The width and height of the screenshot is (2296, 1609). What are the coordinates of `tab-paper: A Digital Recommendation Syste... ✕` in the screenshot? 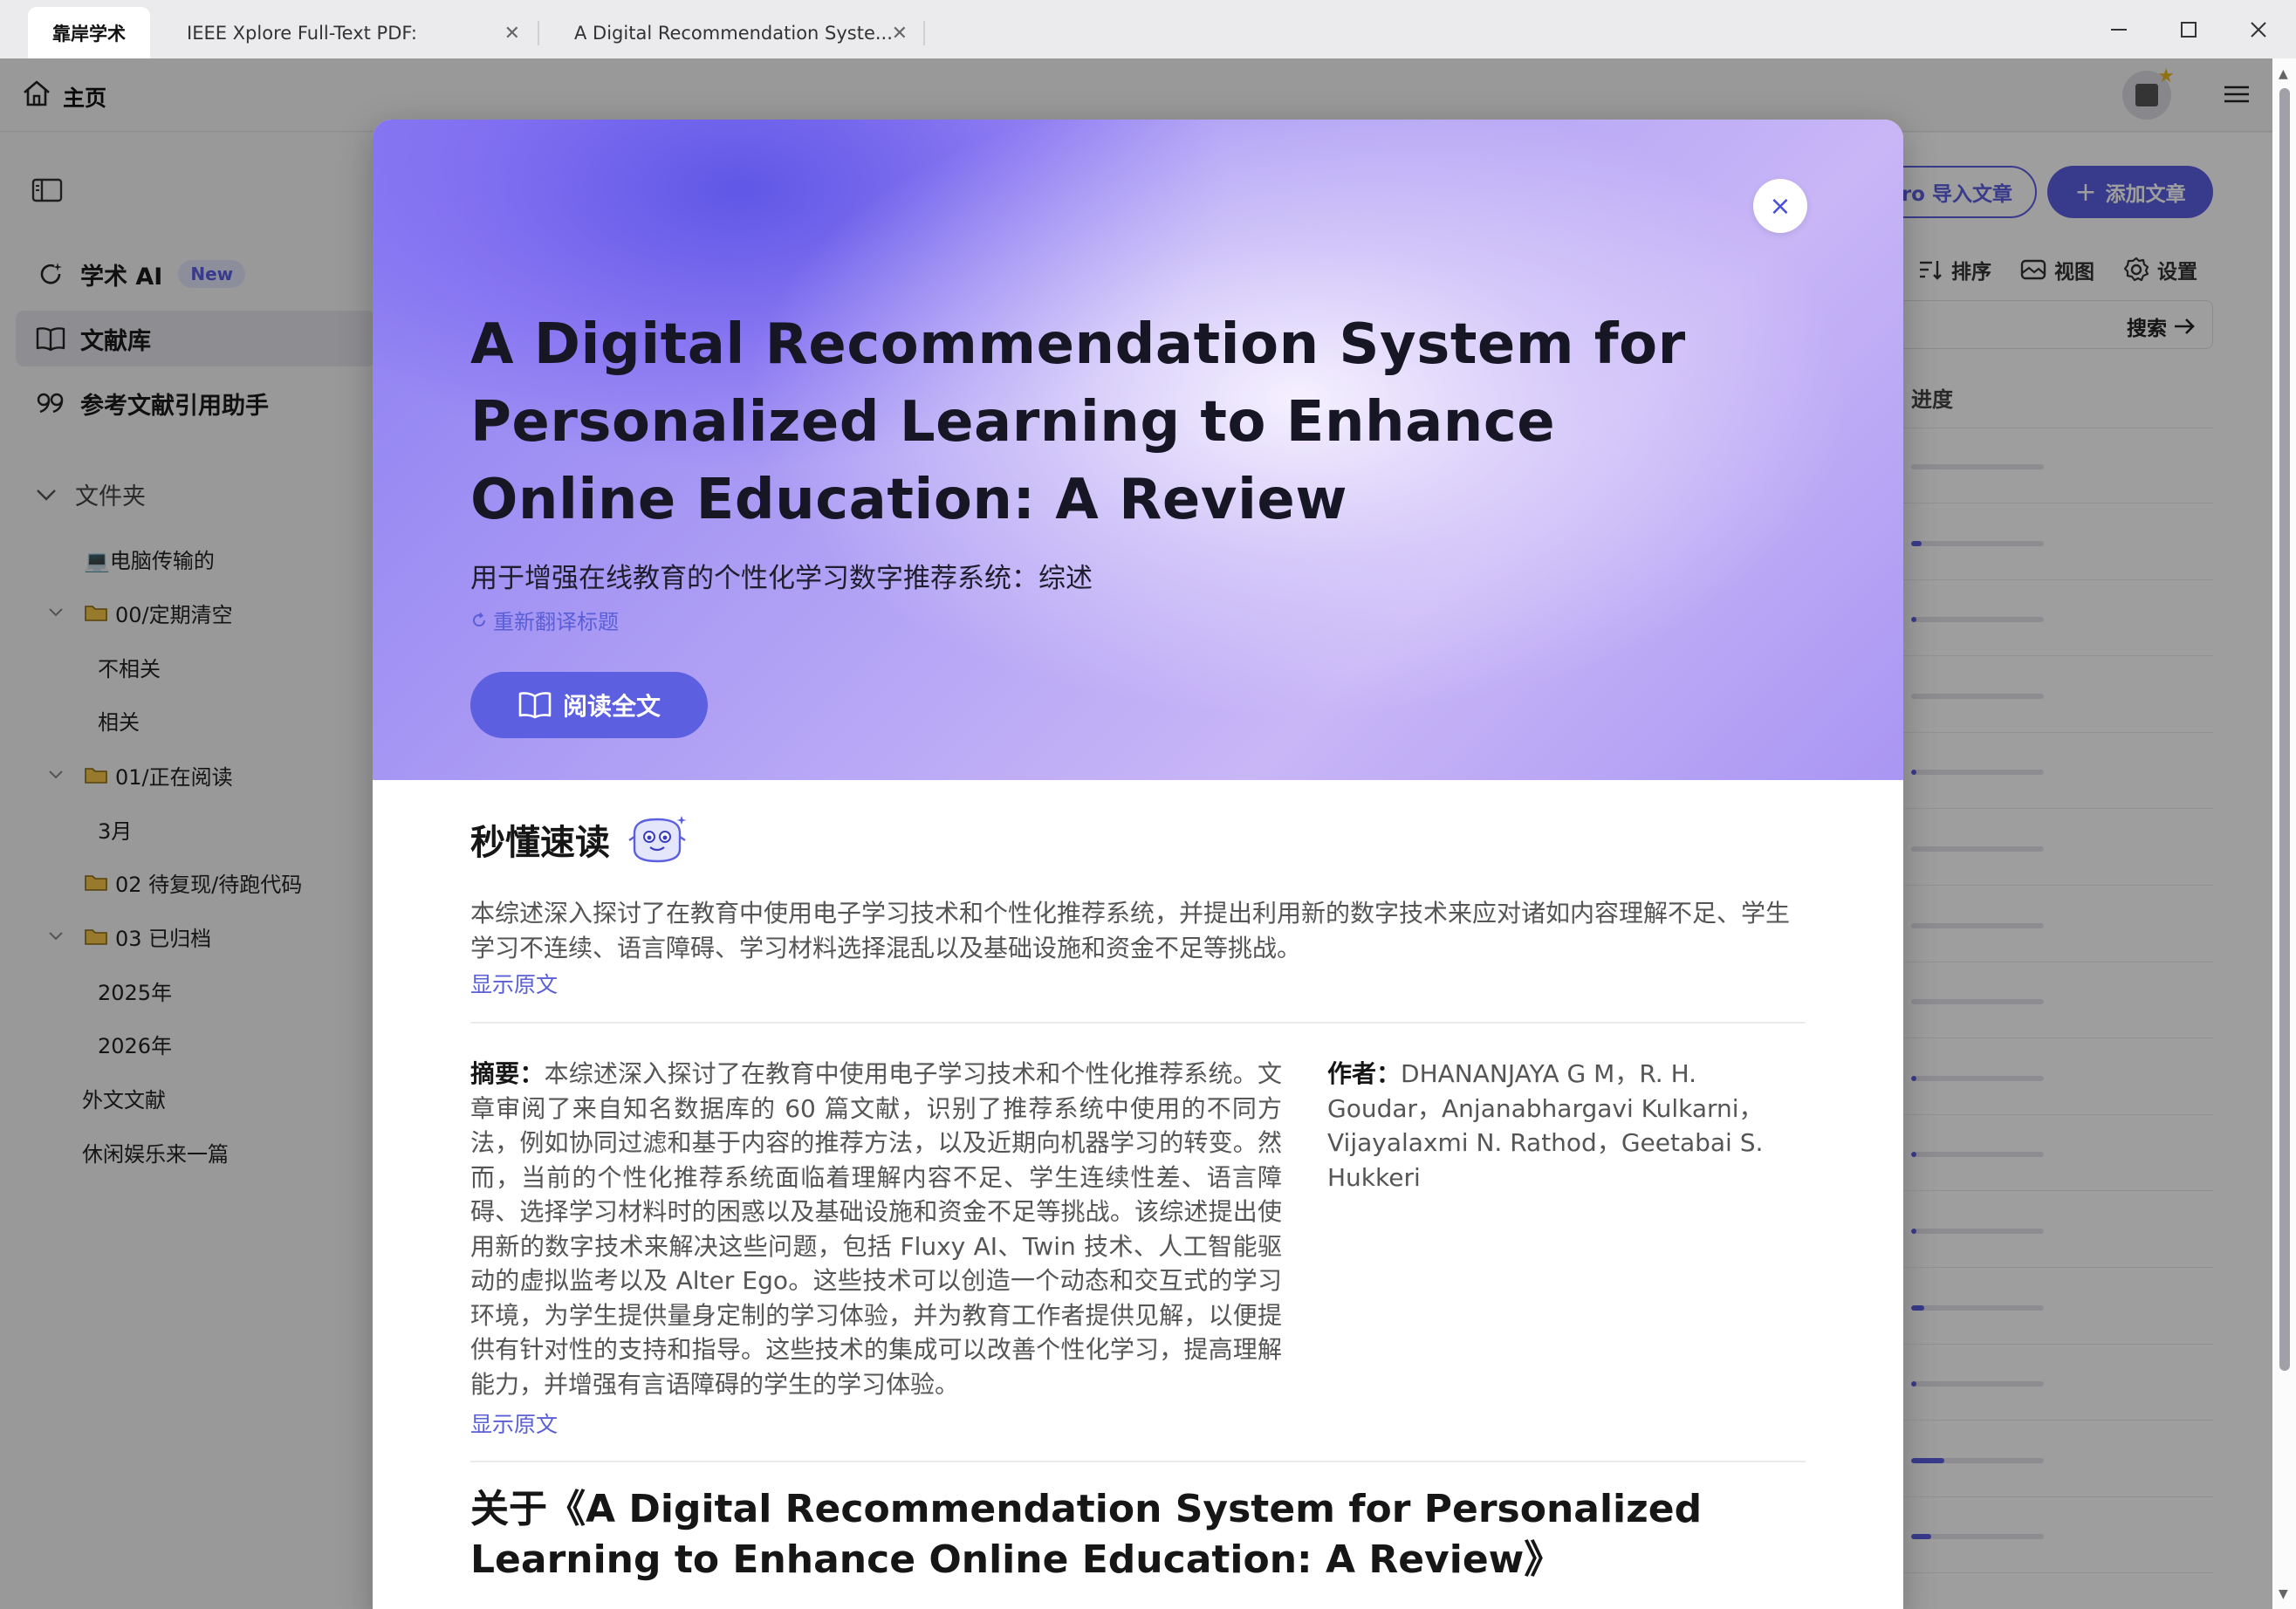 It's located at (736, 32).